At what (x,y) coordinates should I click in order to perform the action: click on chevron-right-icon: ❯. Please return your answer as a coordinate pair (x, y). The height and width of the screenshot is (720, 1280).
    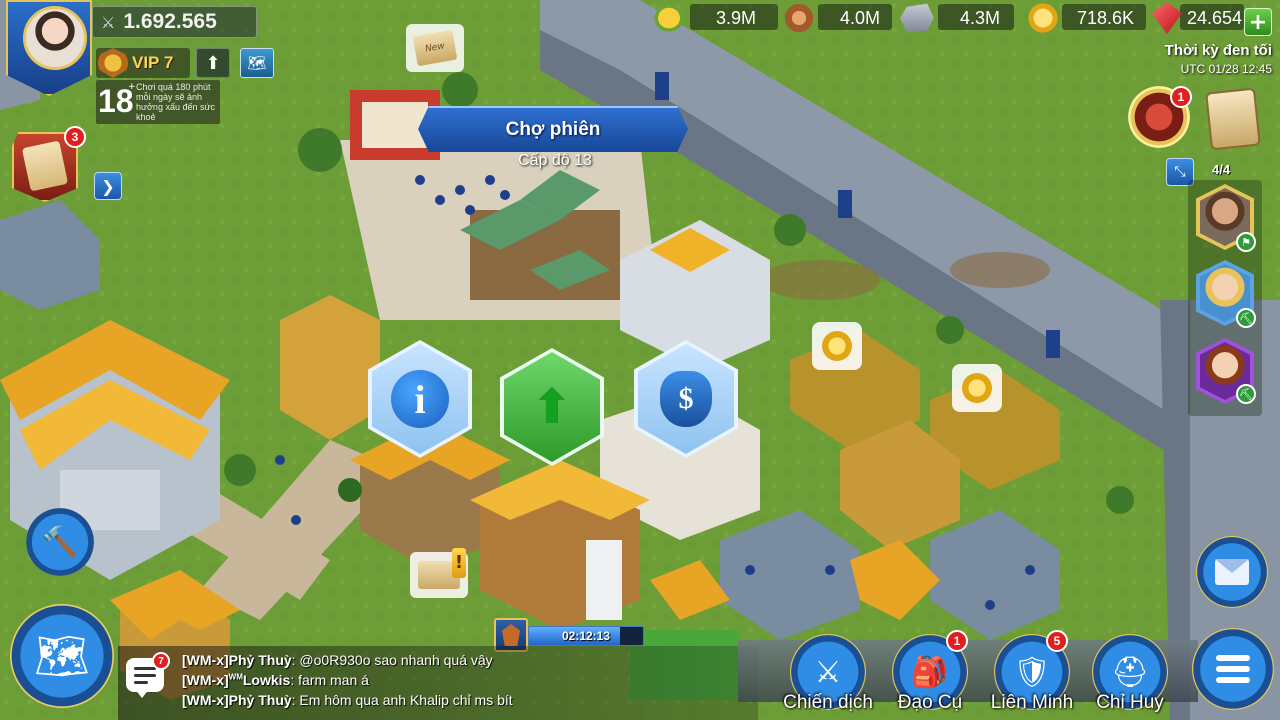
    Looking at the image, I should click on (108, 186).